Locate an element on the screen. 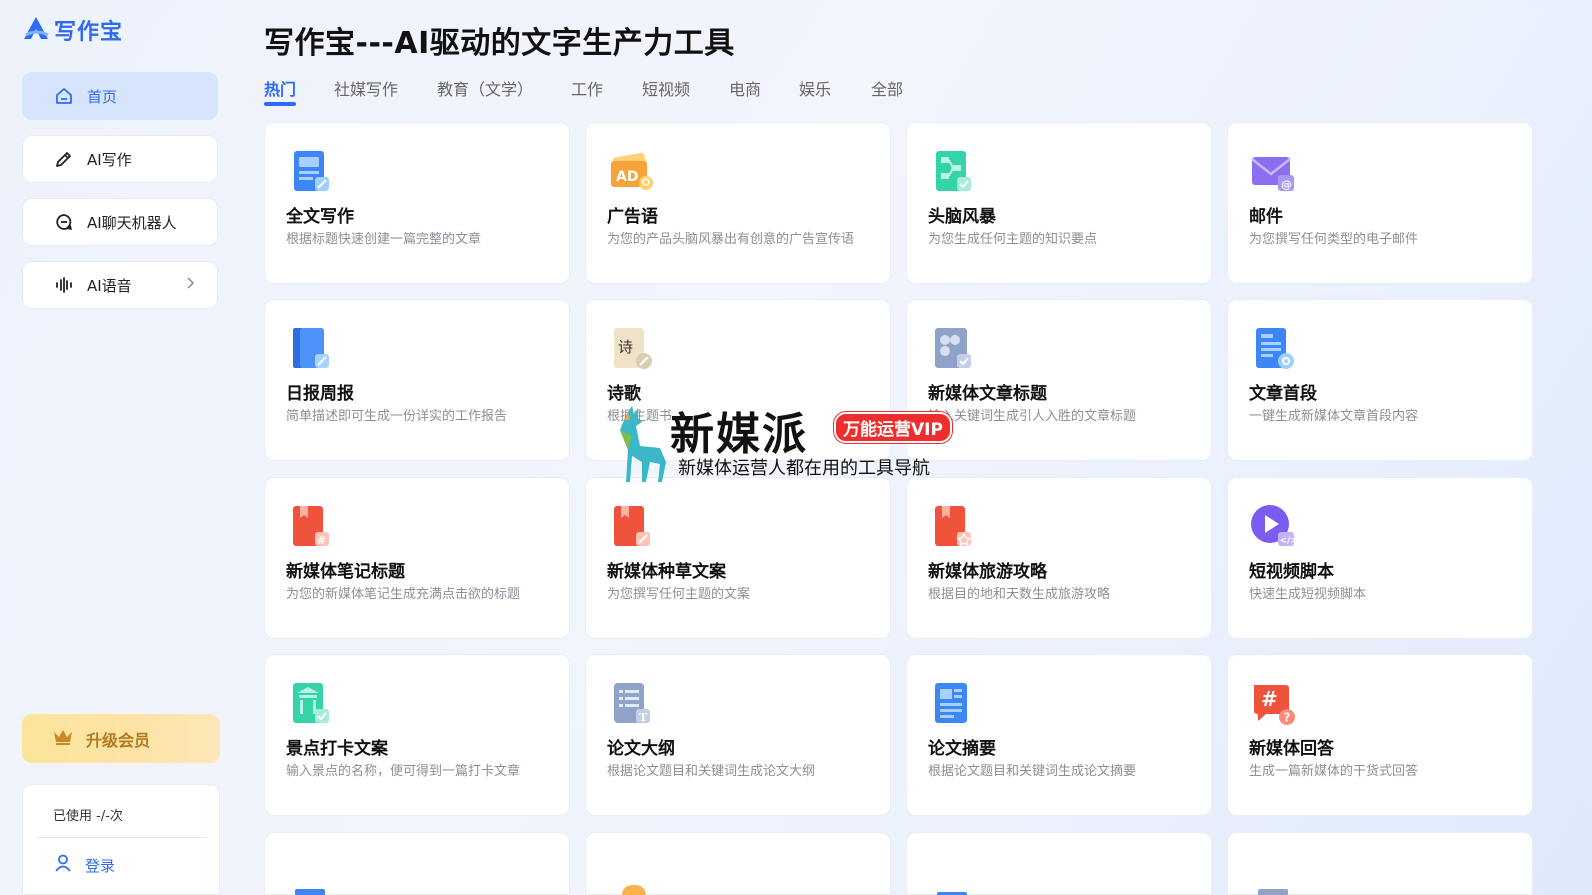 Image resolution: width=1592 pixels, height=895 pixels. card-description: 根据目的地和天数生成旅游攻略 is located at coordinates (1019, 594).